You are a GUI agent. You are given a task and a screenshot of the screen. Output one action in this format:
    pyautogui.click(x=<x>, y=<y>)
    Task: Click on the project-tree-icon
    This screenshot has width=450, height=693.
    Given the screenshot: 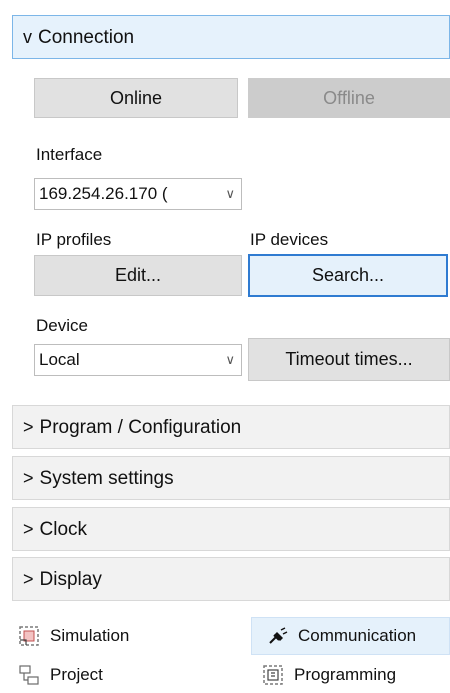 What is the action you would take?
    pyautogui.click(x=29, y=675)
    